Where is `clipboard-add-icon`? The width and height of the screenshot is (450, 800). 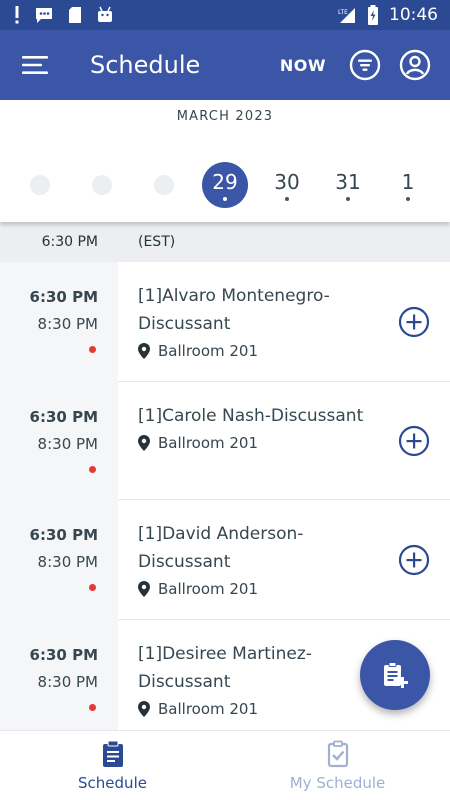 clipboard-add-icon is located at coordinates (396, 675).